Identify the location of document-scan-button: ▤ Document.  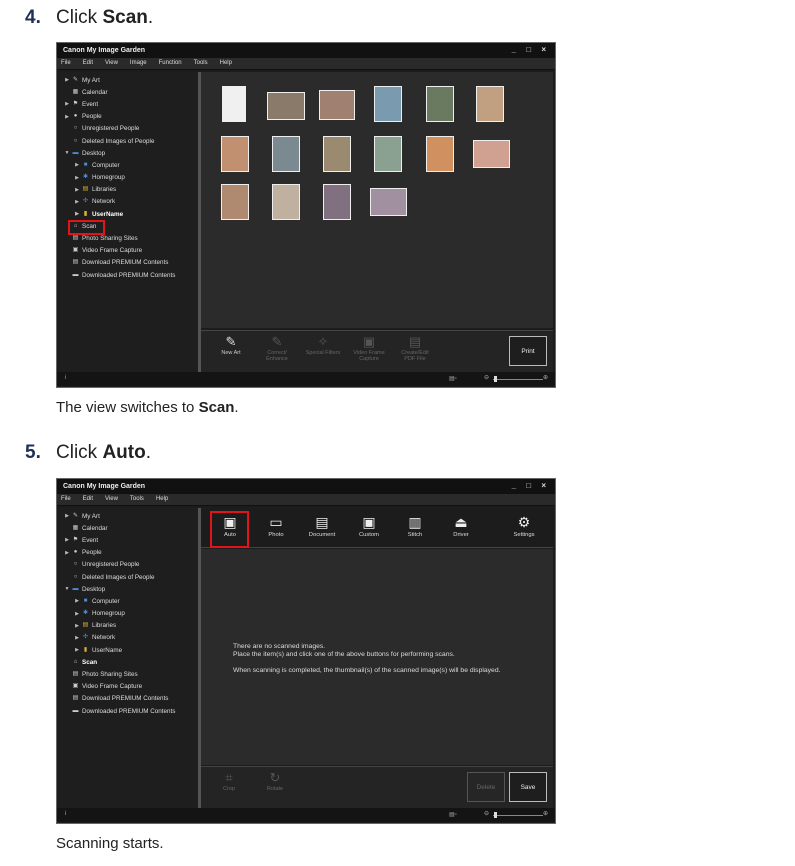
(322, 525).